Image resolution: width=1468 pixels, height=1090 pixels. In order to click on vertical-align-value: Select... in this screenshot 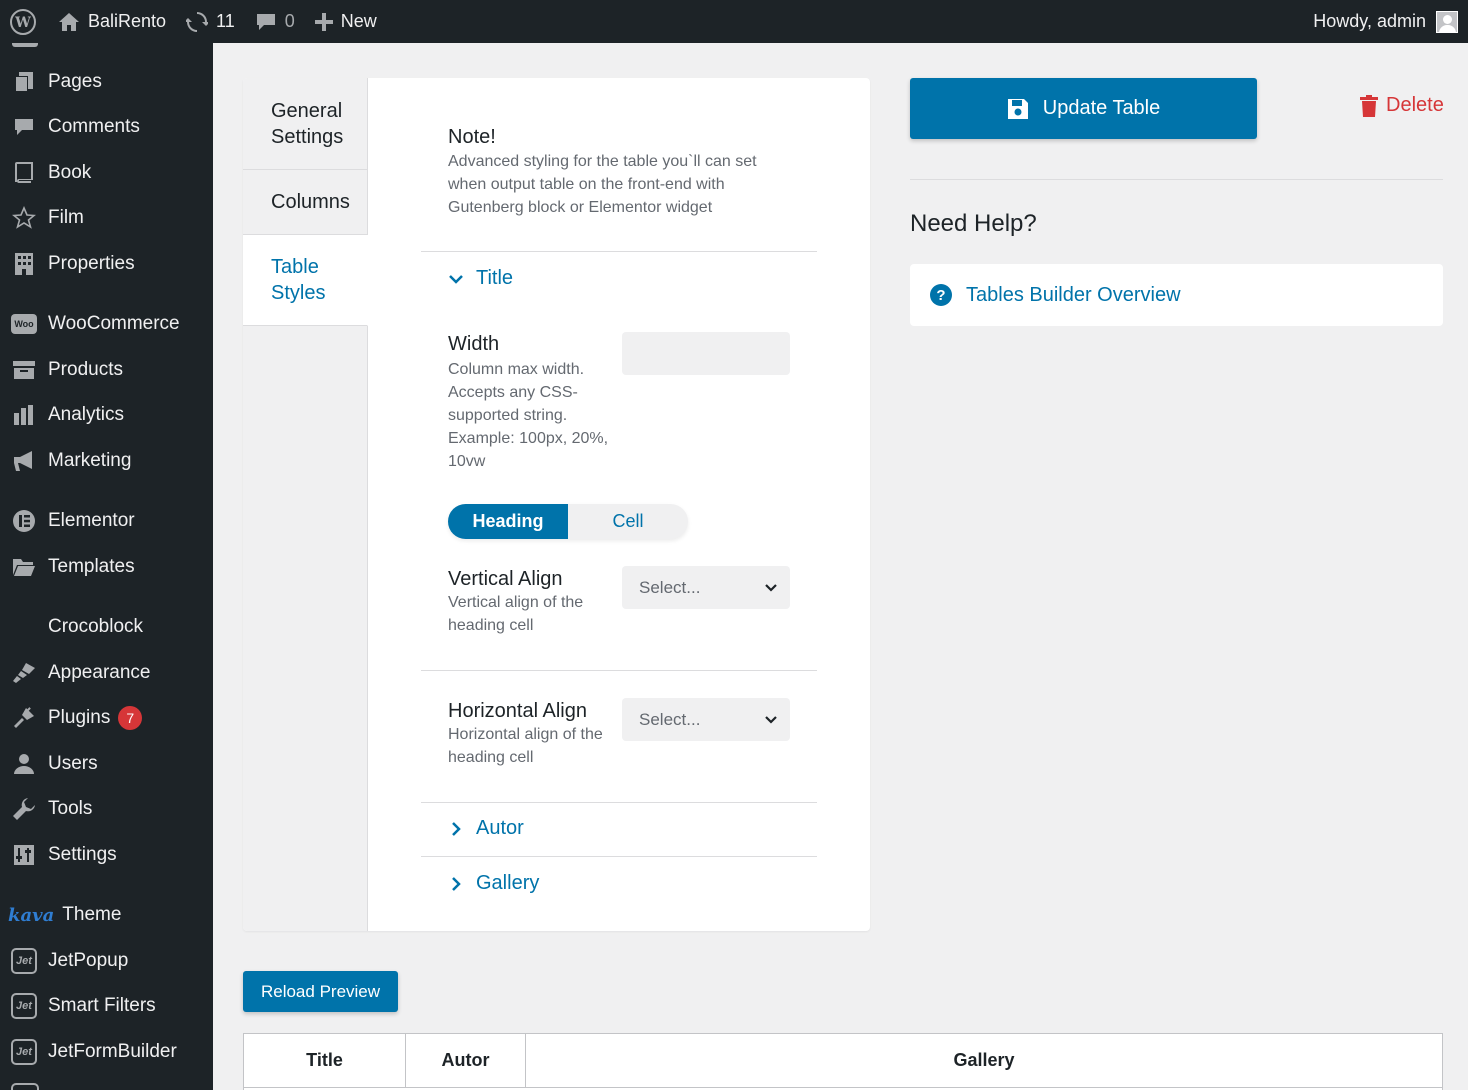, I will do `click(669, 588)`.